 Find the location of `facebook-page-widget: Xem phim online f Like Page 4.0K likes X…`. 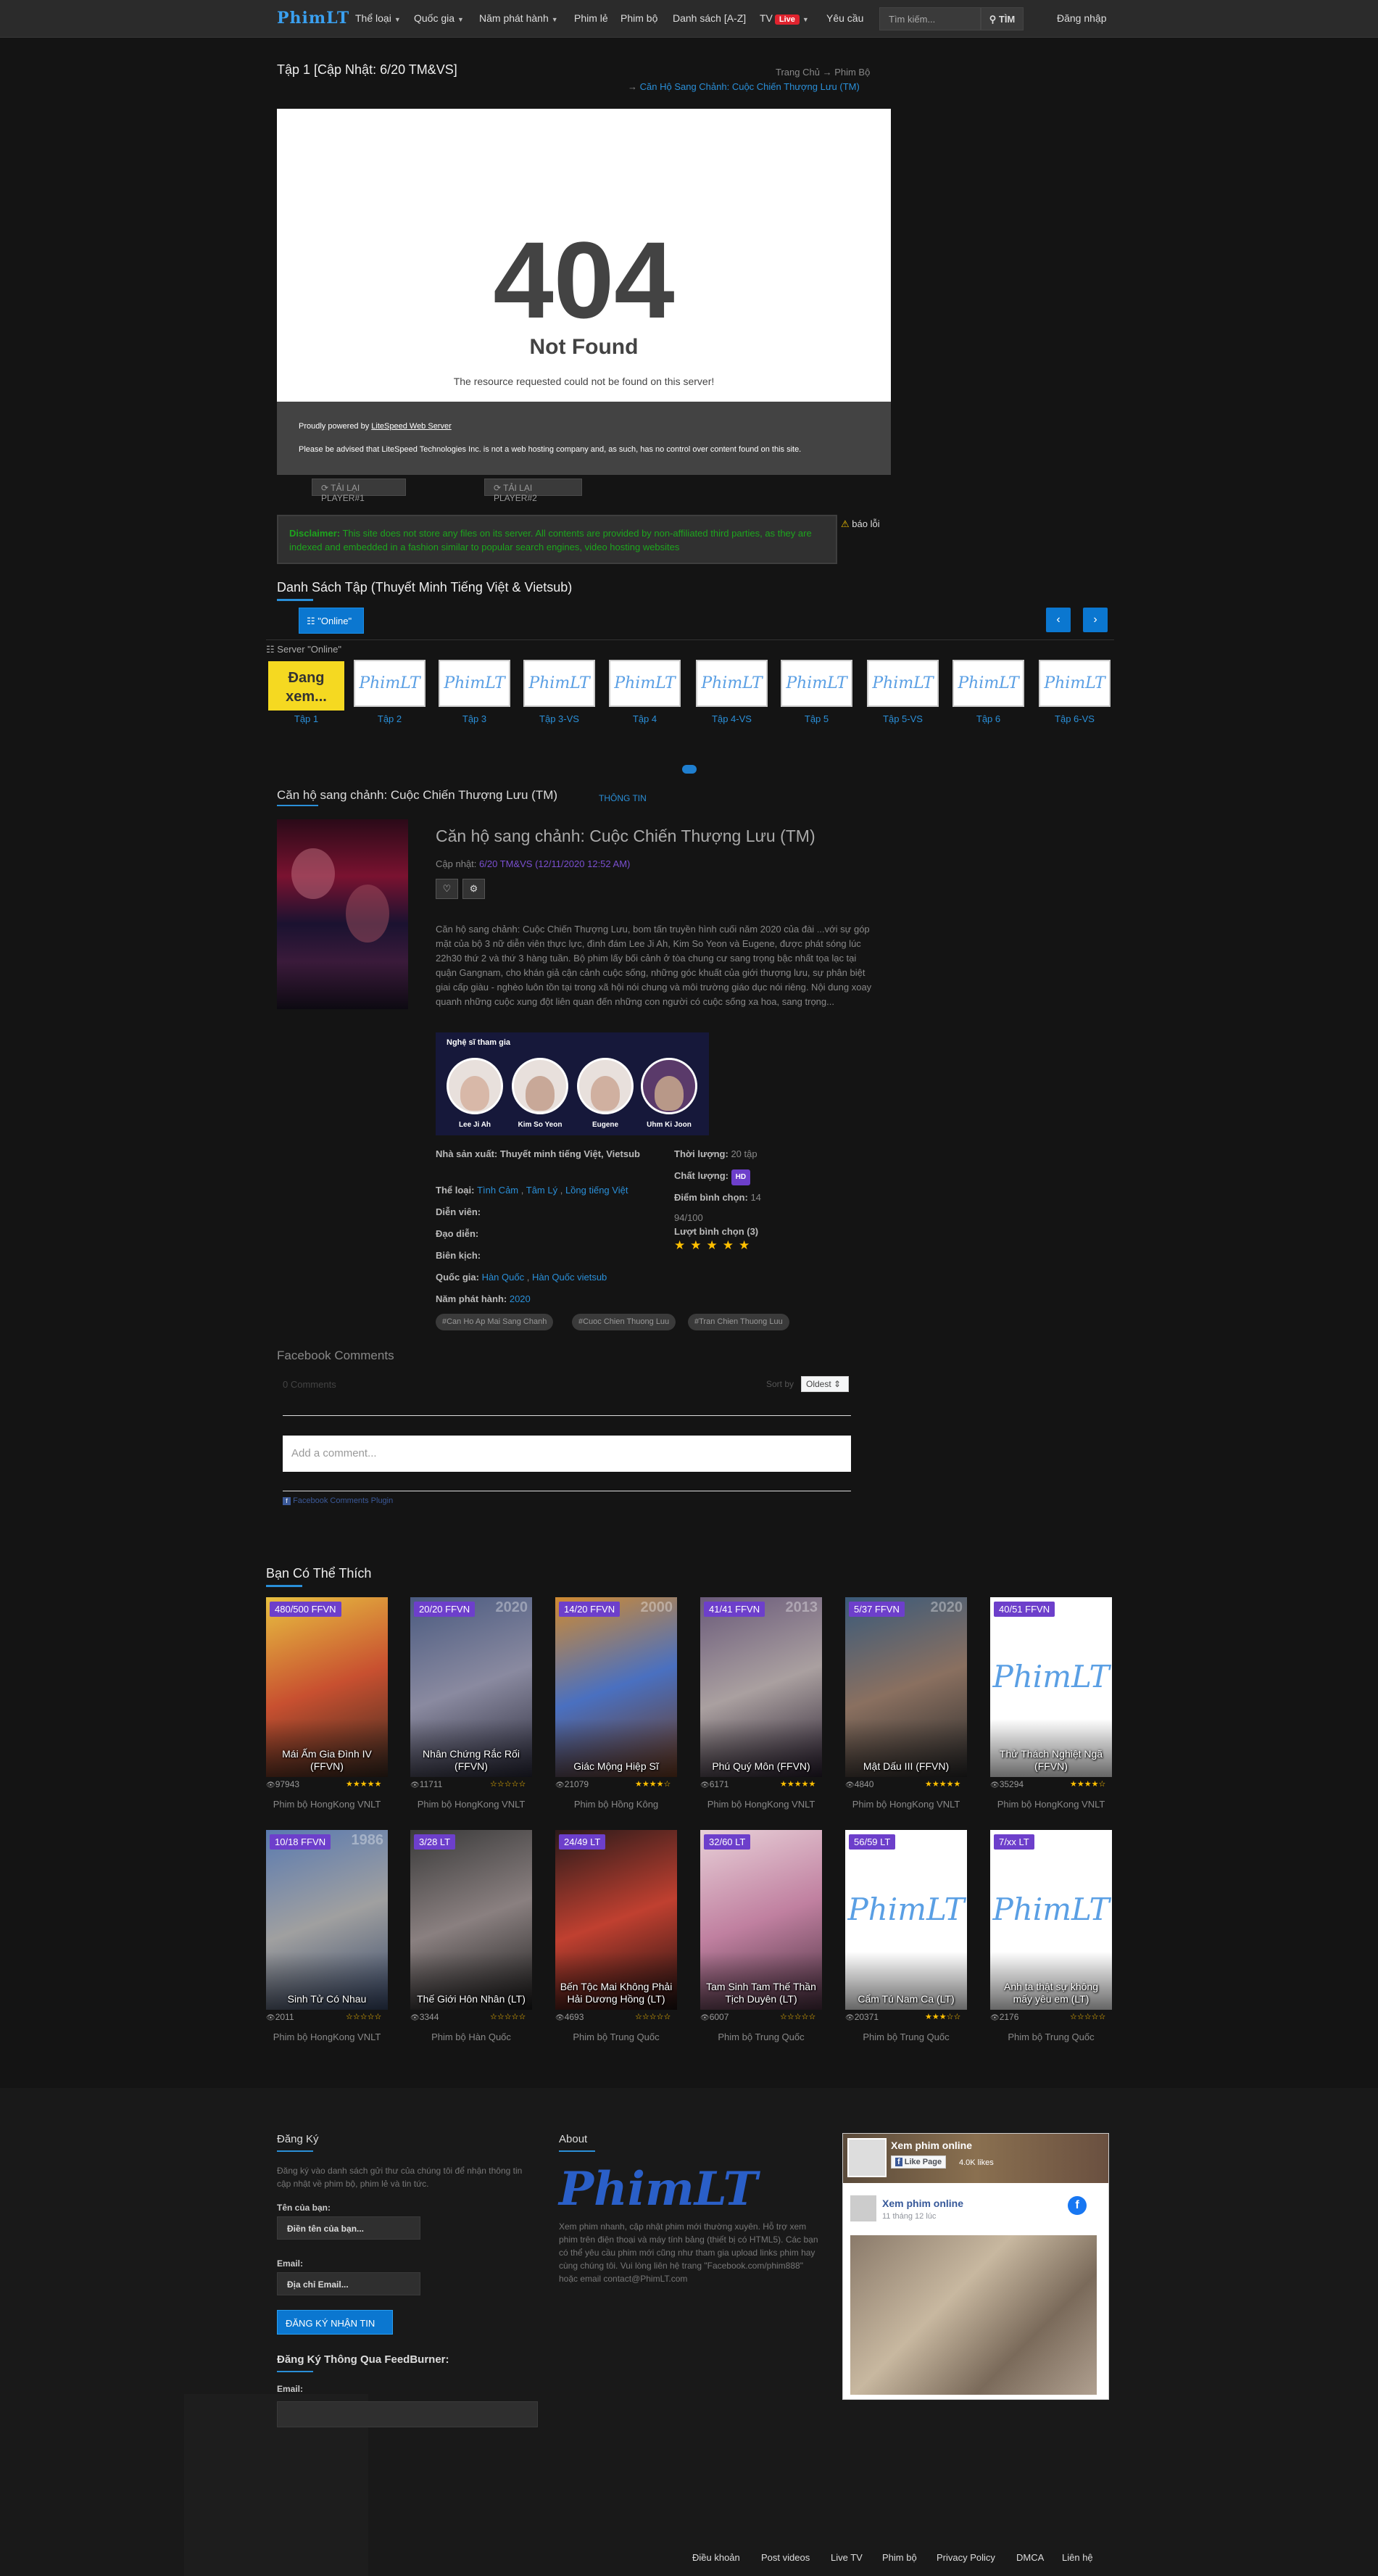

facebook-page-widget: Xem phim online f Like Page 4.0K likes X… is located at coordinates (975, 2266).